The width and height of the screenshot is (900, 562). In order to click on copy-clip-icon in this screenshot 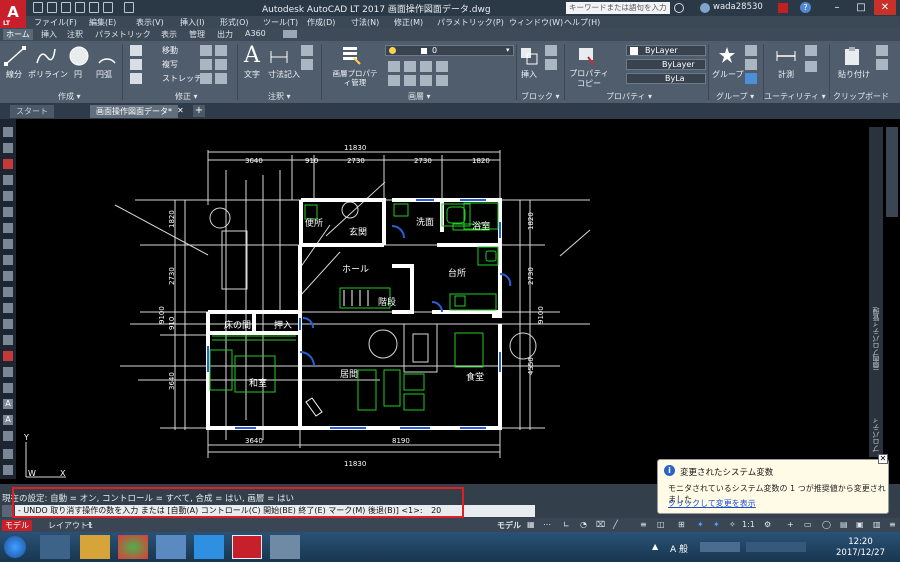, I will do `click(882, 64)`.